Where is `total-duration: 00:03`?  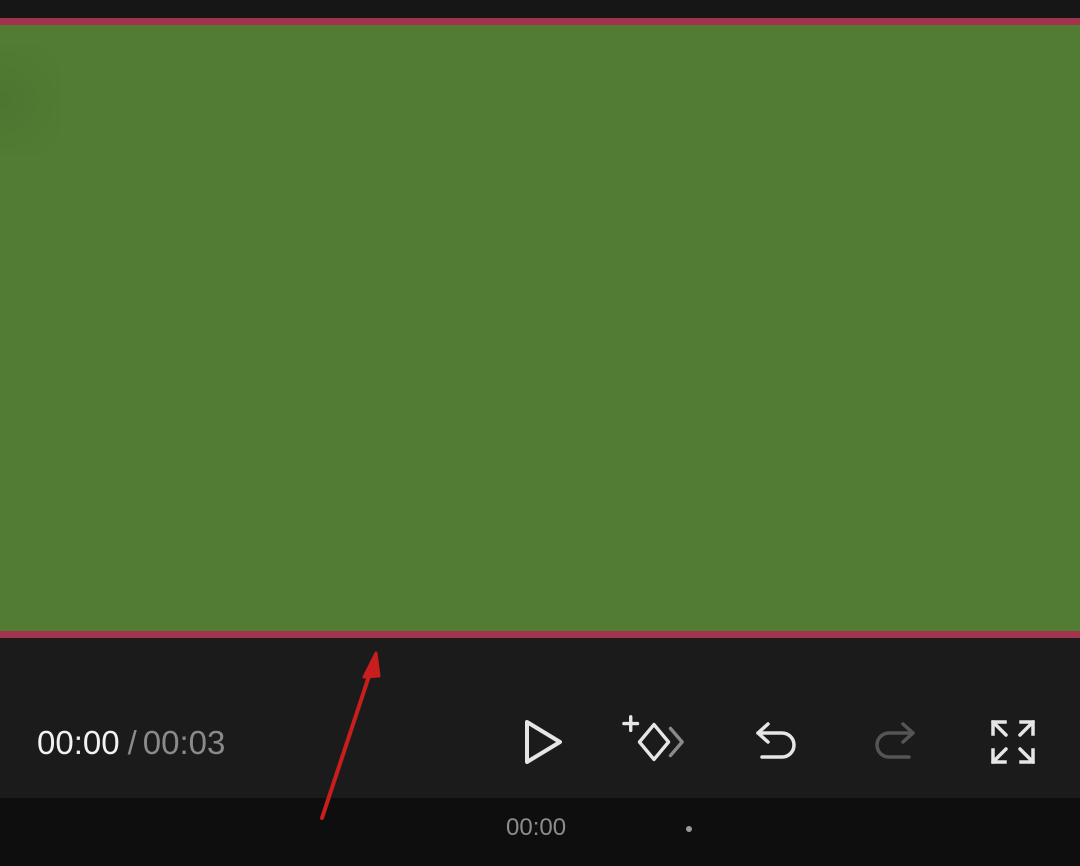
total-duration: 00:03 is located at coordinates (184, 742).